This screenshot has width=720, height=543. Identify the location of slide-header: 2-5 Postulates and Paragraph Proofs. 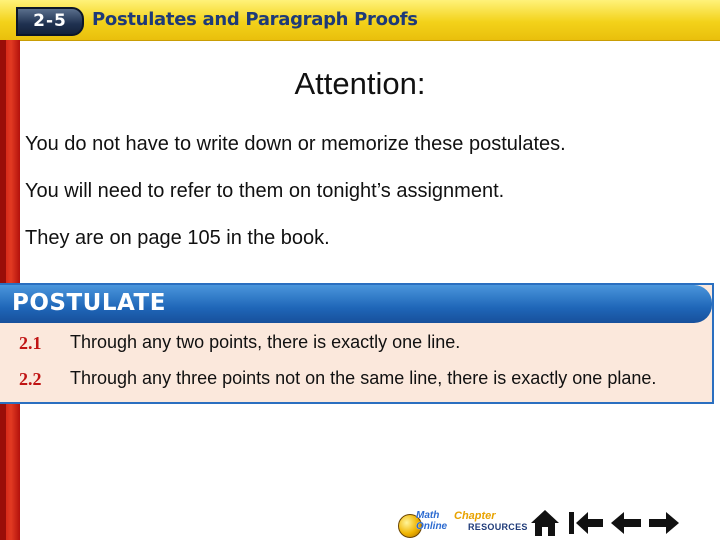
(360, 20).